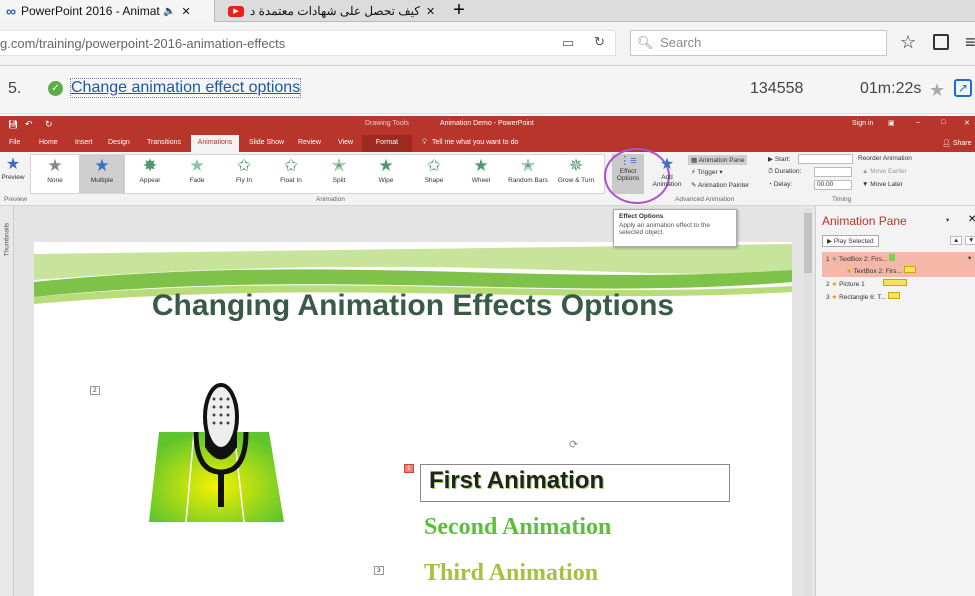  I want to click on duration-label: ⏱︎ Duration:, so click(785, 171).